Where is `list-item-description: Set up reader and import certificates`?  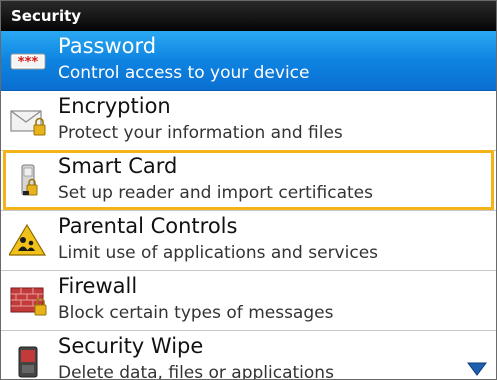 list-item-description: Set up reader and import certificates is located at coordinates (215, 193).